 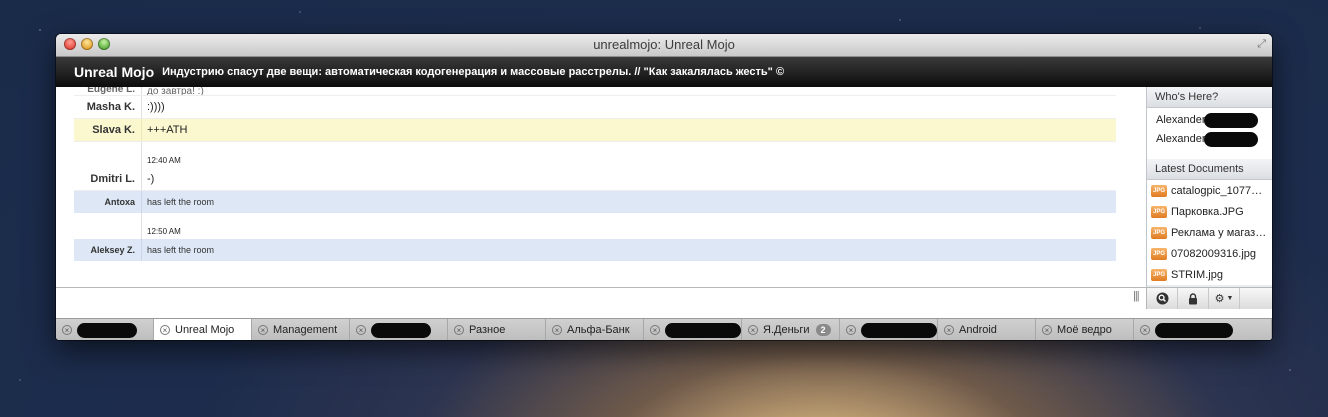 I want to click on tab-label: Альфа-Банк, so click(x=598, y=330).